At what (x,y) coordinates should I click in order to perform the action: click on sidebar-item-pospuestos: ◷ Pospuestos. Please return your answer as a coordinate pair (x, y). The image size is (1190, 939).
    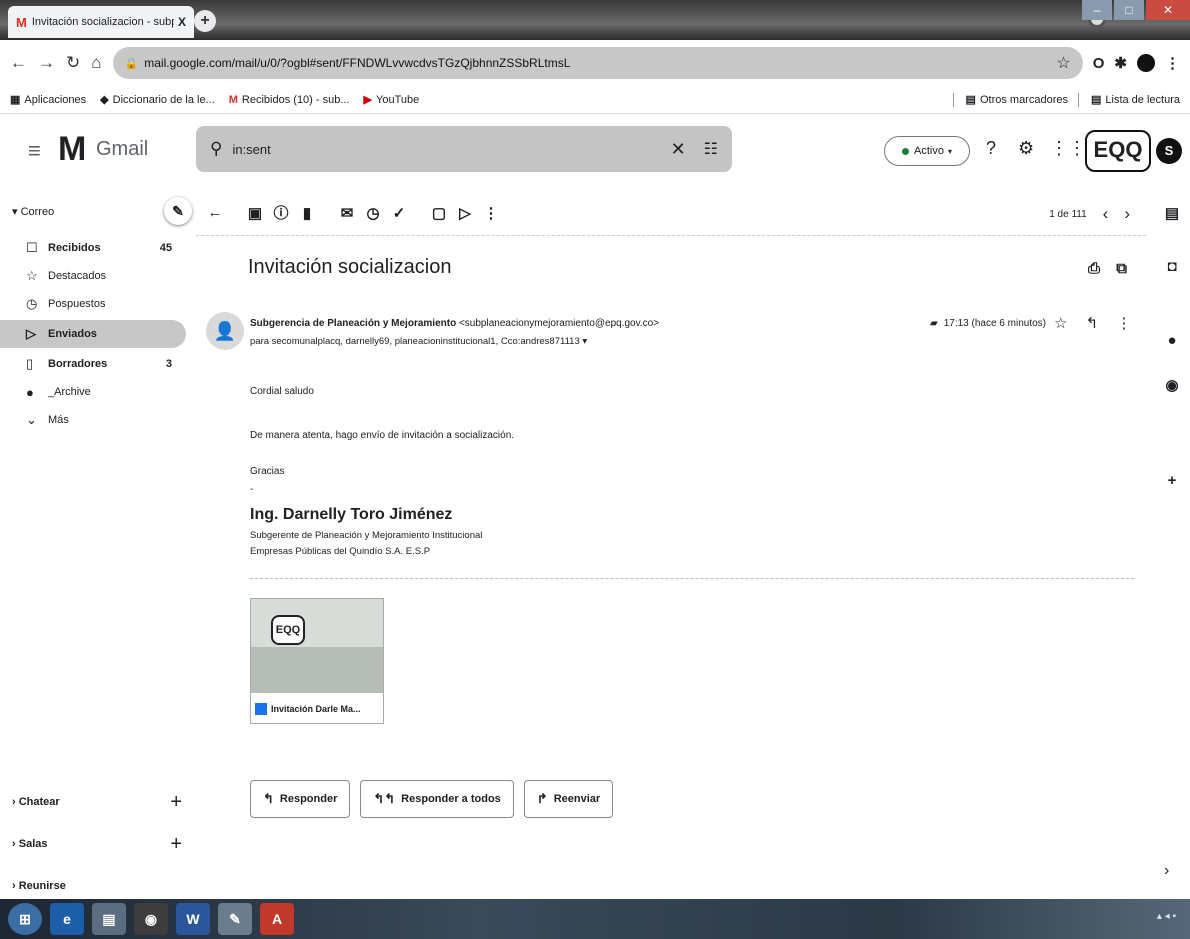
    Looking at the image, I should click on (93, 304).